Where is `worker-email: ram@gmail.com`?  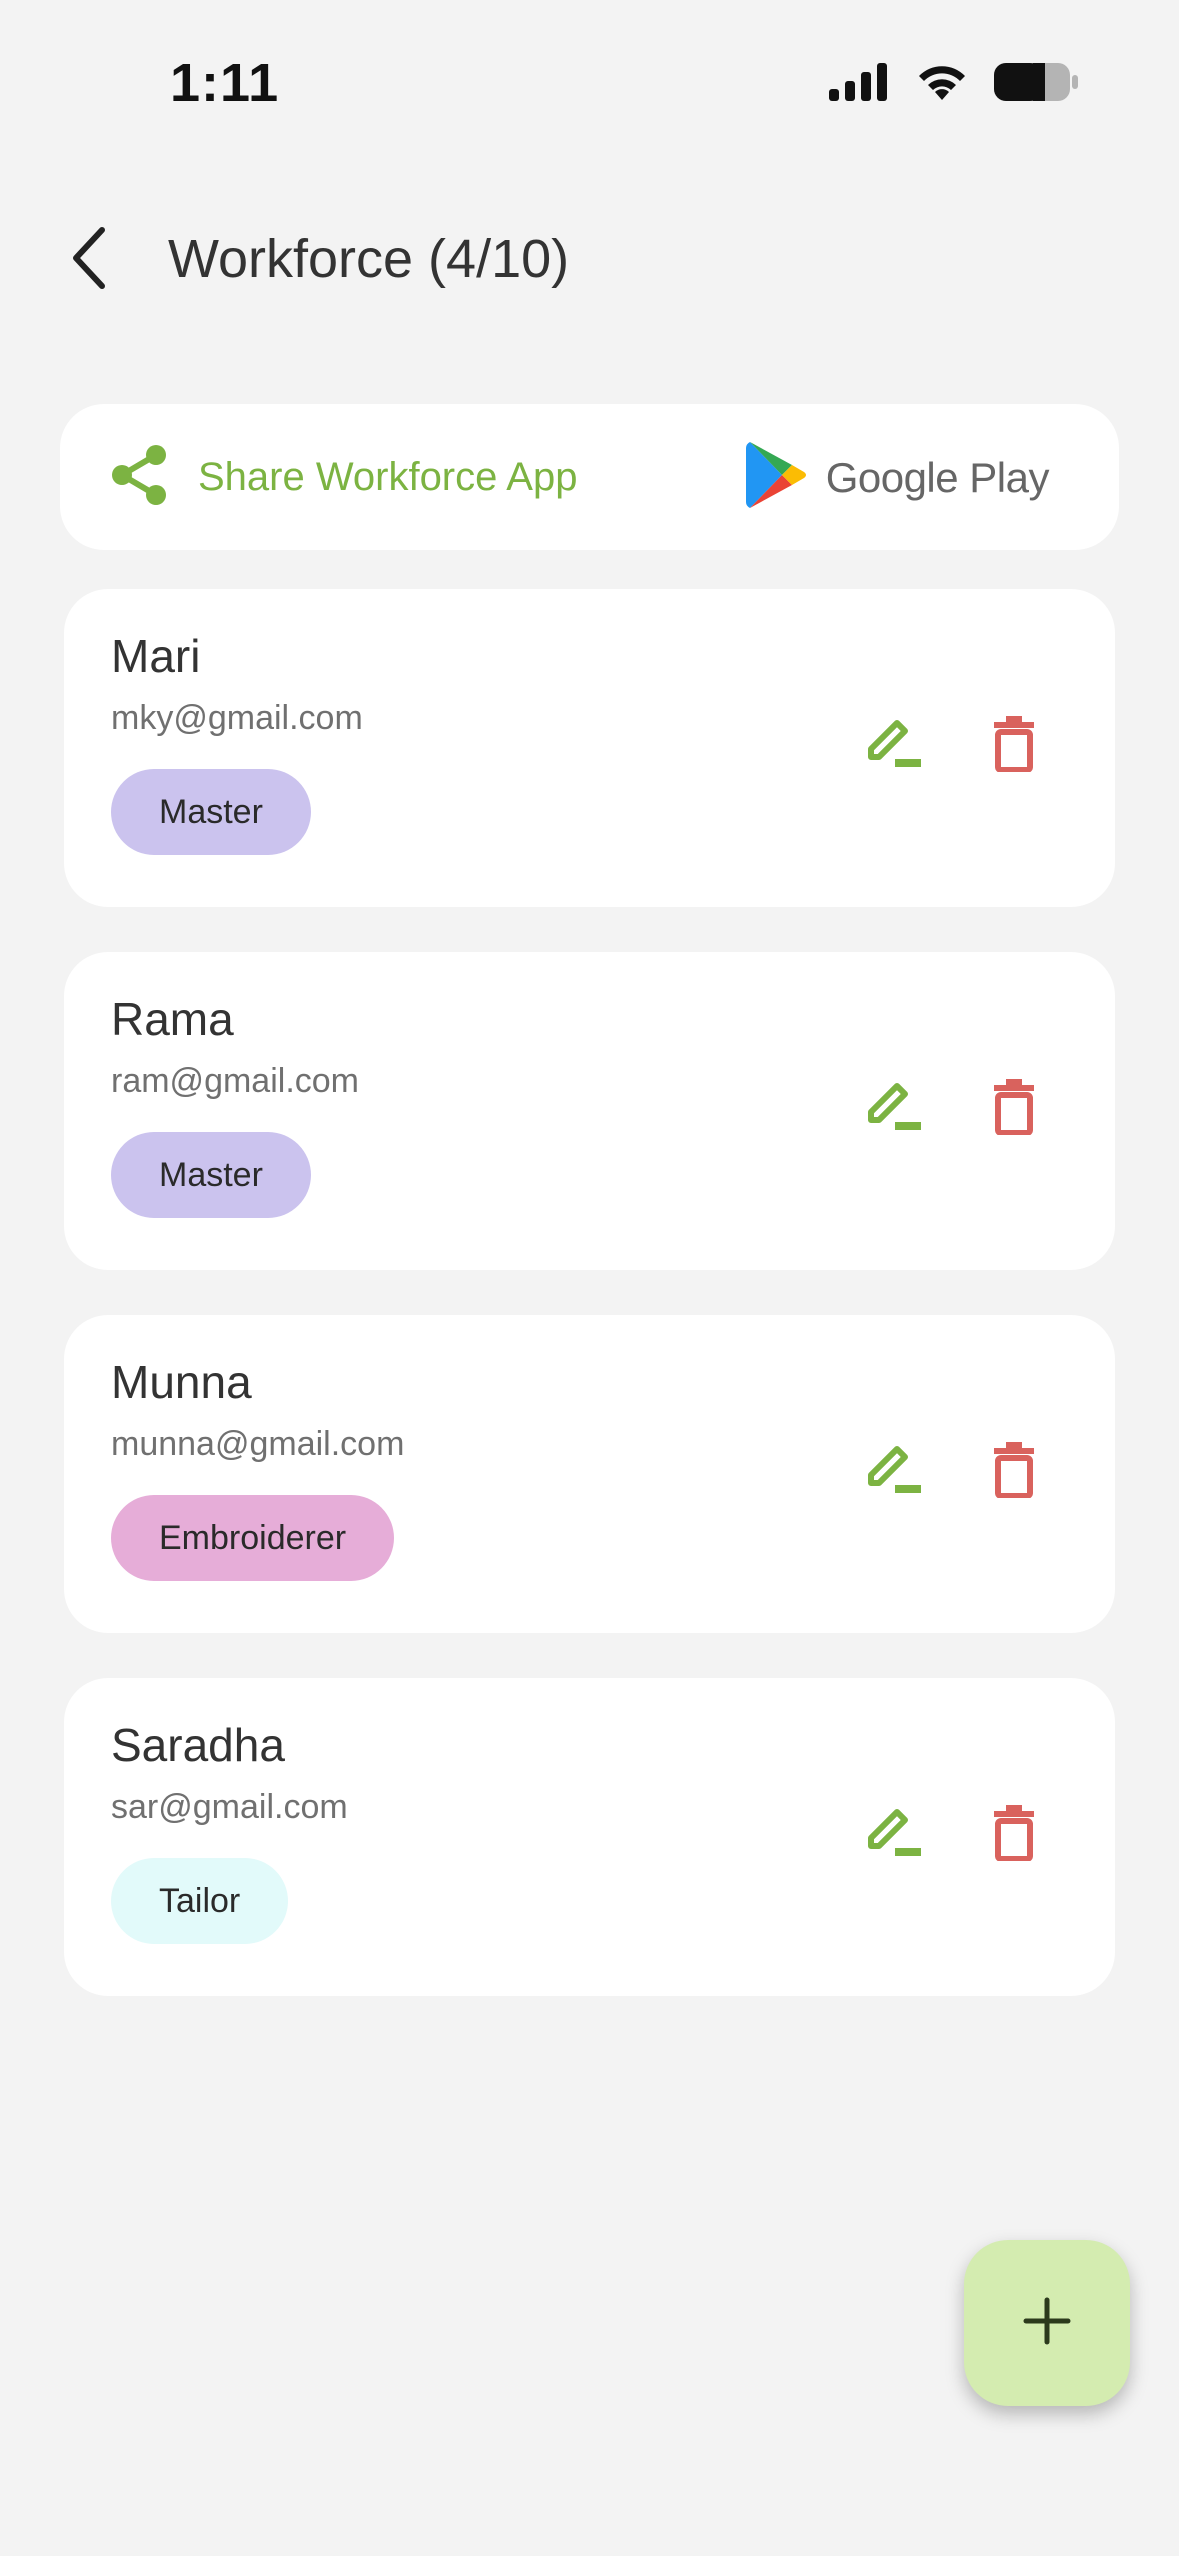 worker-email: ram@gmail.com is located at coordinates (235, 1081).